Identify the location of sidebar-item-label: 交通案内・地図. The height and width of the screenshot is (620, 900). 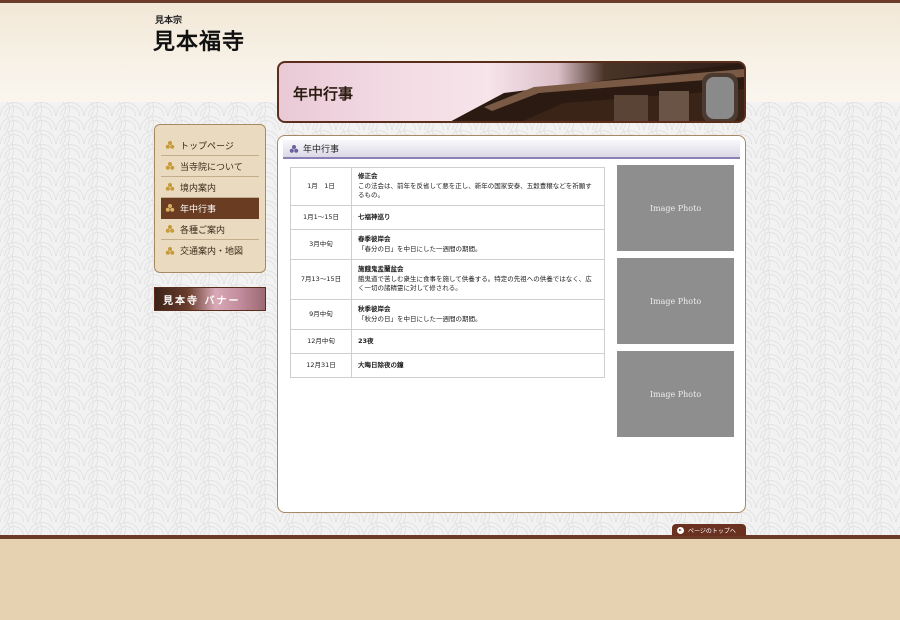
(212, 252).